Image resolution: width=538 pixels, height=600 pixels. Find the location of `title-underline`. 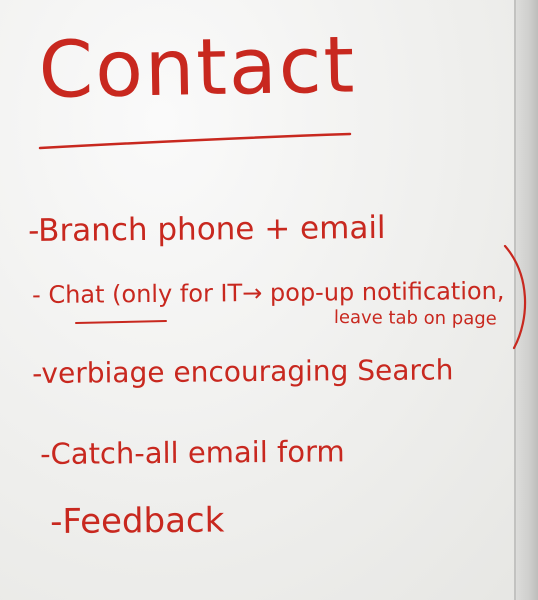

title-underline is located at coordinates (195, 141).